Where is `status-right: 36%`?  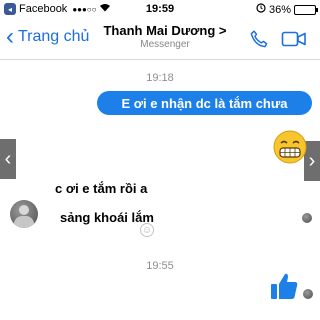
status-right: 36% is located at coordinates (287, 9).